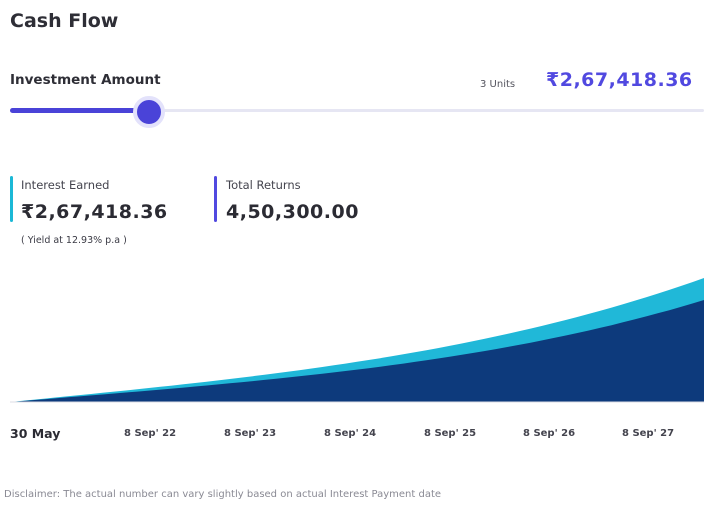 This screenshot has height=506, width=712. Describe the element at coordinates (64, 21) in the screenshot. I see `page-title: Cash Flow` at that location.